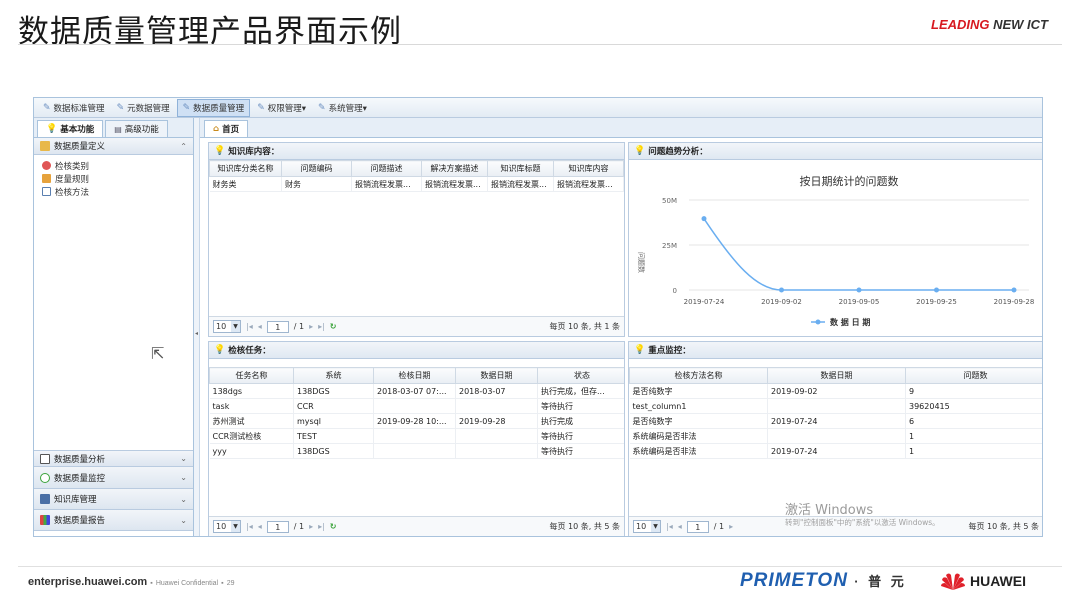 The image size is (1080, 608). Describe the element at coordinates (416, 421) in the screenshot. I see `table-row: 苏州测试 mysql 2019-09-28 10:... 2019-09-28 执行完成` at that location.